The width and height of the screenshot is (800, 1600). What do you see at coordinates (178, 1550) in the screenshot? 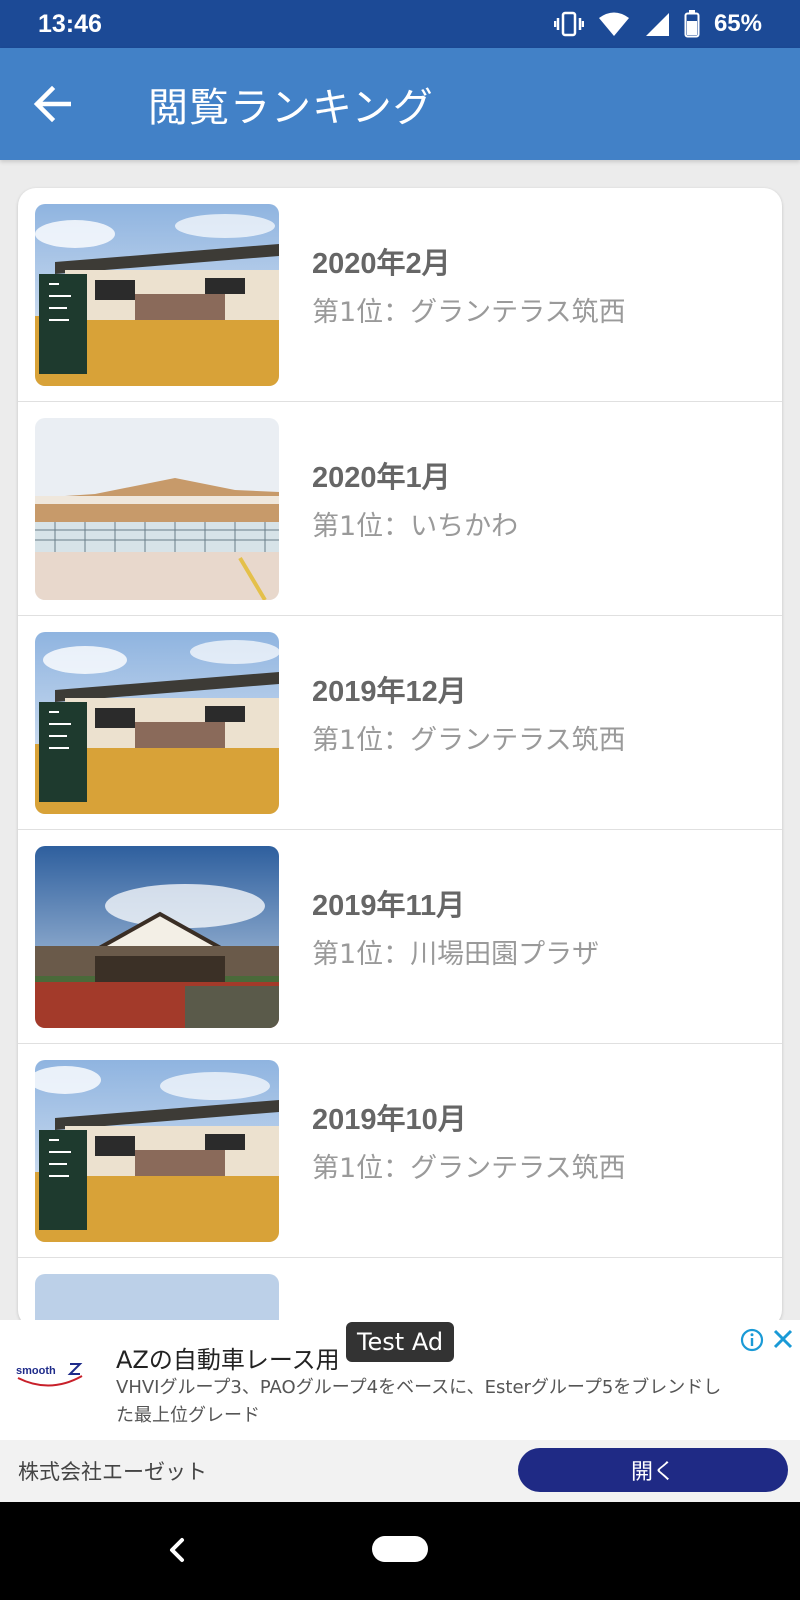
I see `nav-back-icon` at bounding box center [178, 1550].